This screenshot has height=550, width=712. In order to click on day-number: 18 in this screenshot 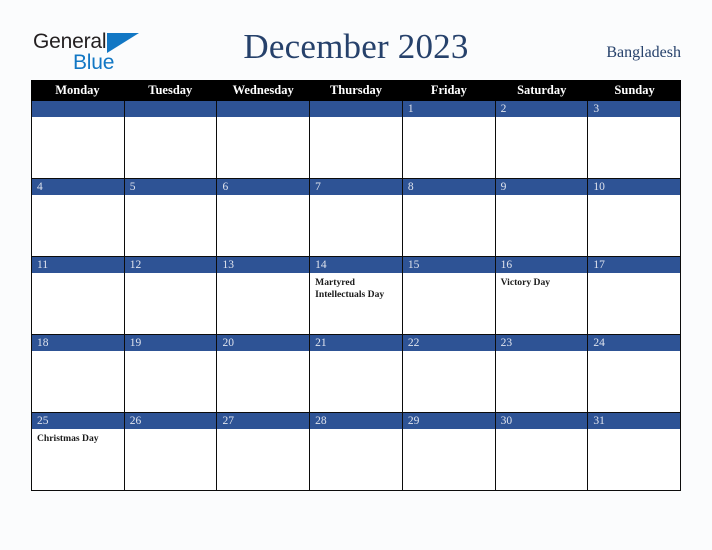, I will do `click(78, 343)`.